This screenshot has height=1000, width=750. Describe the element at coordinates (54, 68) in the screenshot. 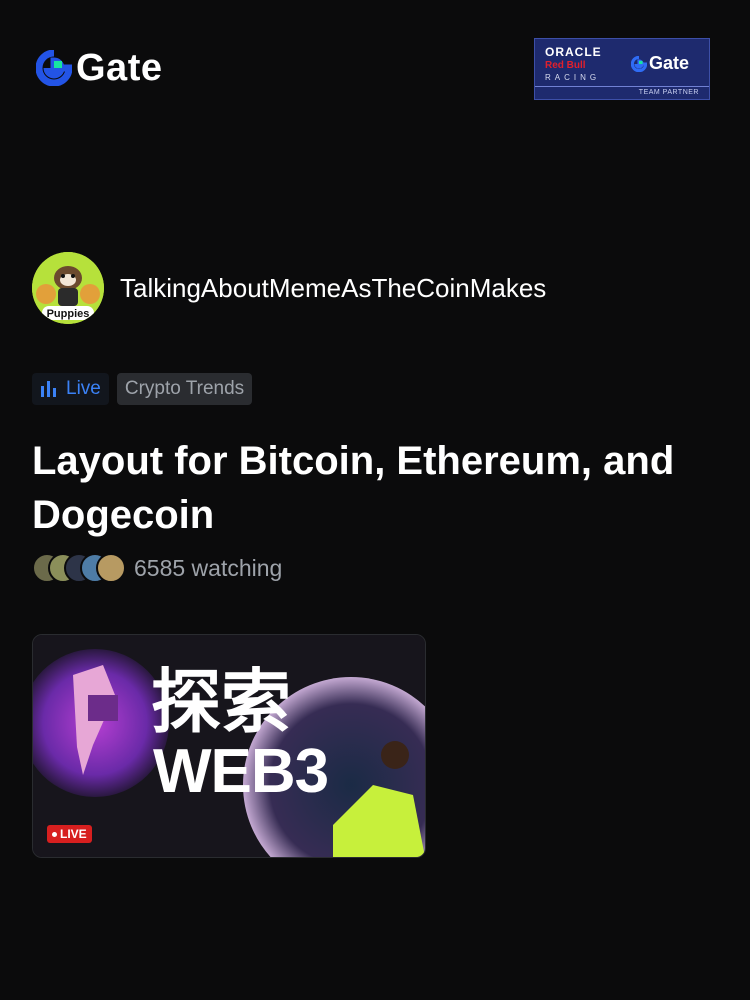

I see `gate-logo-icon` at that location.